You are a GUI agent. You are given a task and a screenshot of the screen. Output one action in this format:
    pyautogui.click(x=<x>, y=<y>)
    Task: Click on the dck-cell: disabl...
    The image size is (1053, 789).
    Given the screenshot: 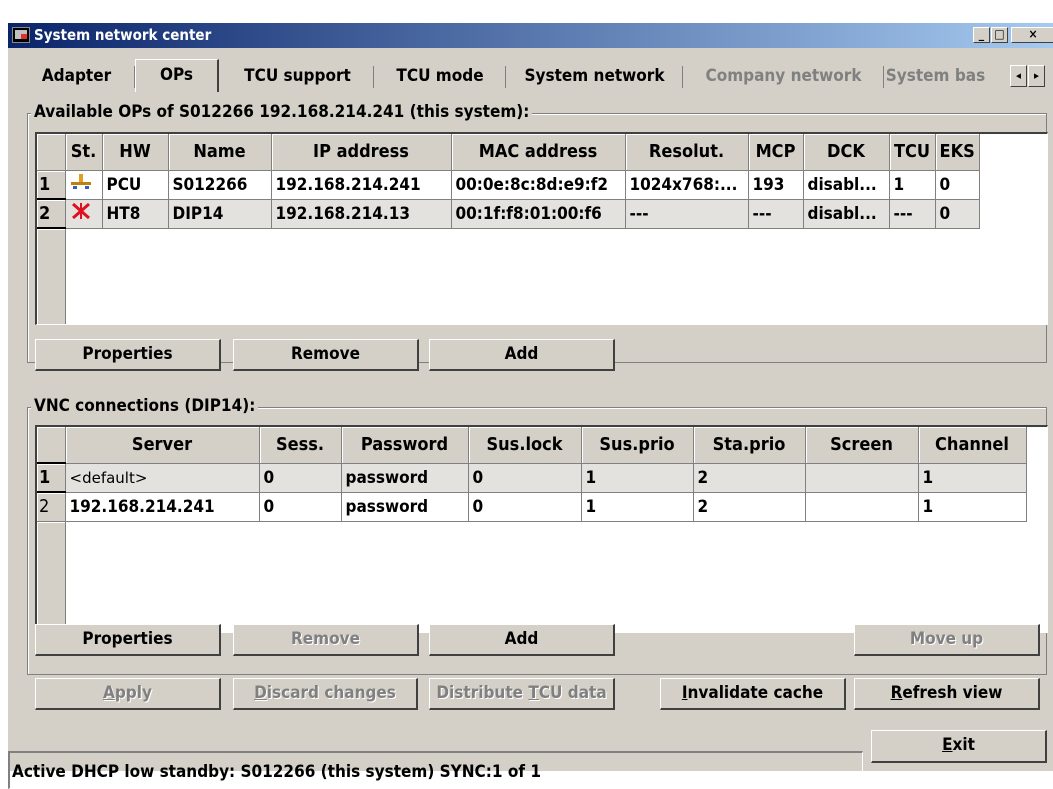 What is the action you would take?
    pyautogui.click(x=846, y=214)
    